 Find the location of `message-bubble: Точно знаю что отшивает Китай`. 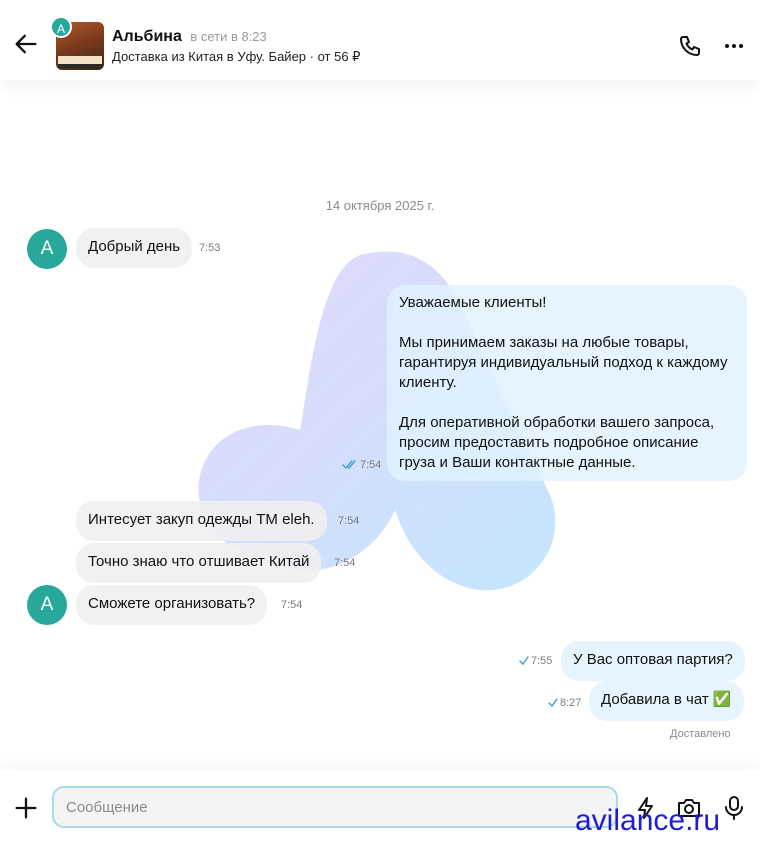

message-bubble: Точно знаю что отшивает Китай is located at coordinates (199, 563).